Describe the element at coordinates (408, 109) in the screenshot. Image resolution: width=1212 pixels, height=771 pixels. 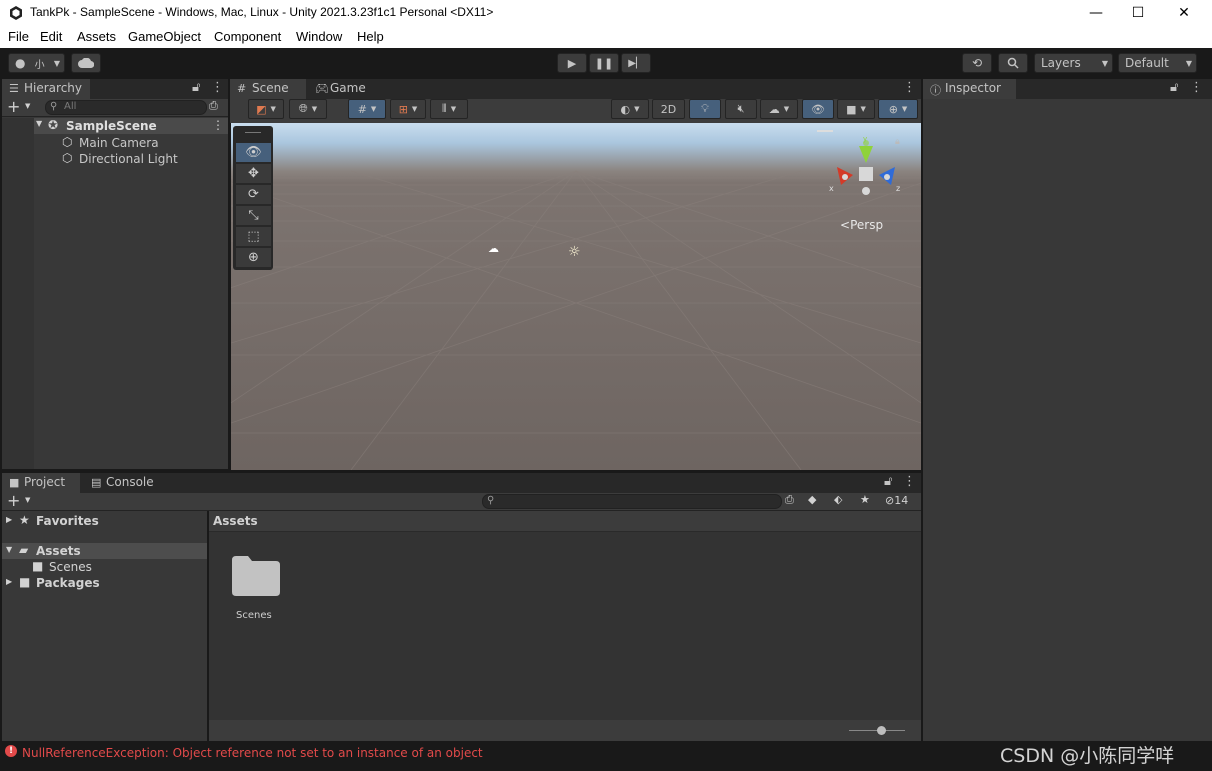
I see `snap-dropdown: ⊞ ▼` at that location.